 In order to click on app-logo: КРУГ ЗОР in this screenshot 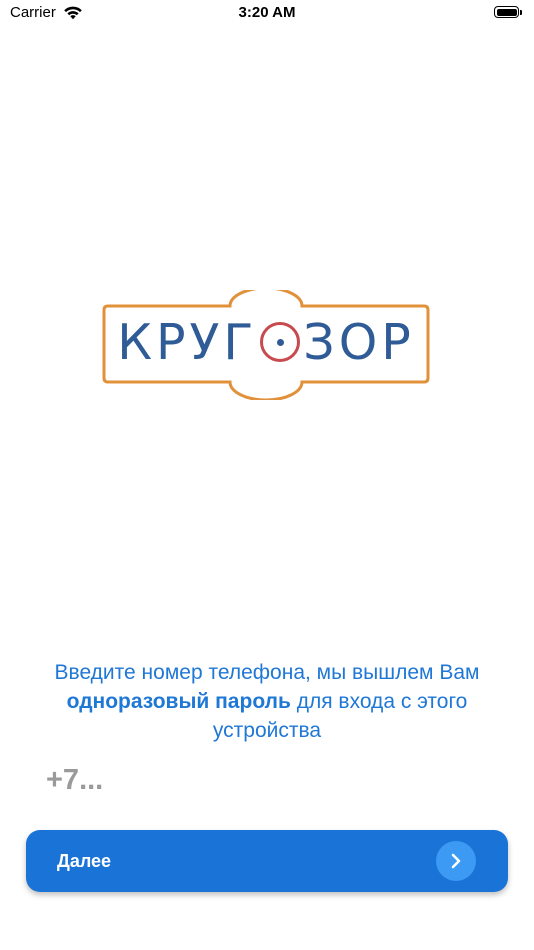, I will do `click(266, 345)`.